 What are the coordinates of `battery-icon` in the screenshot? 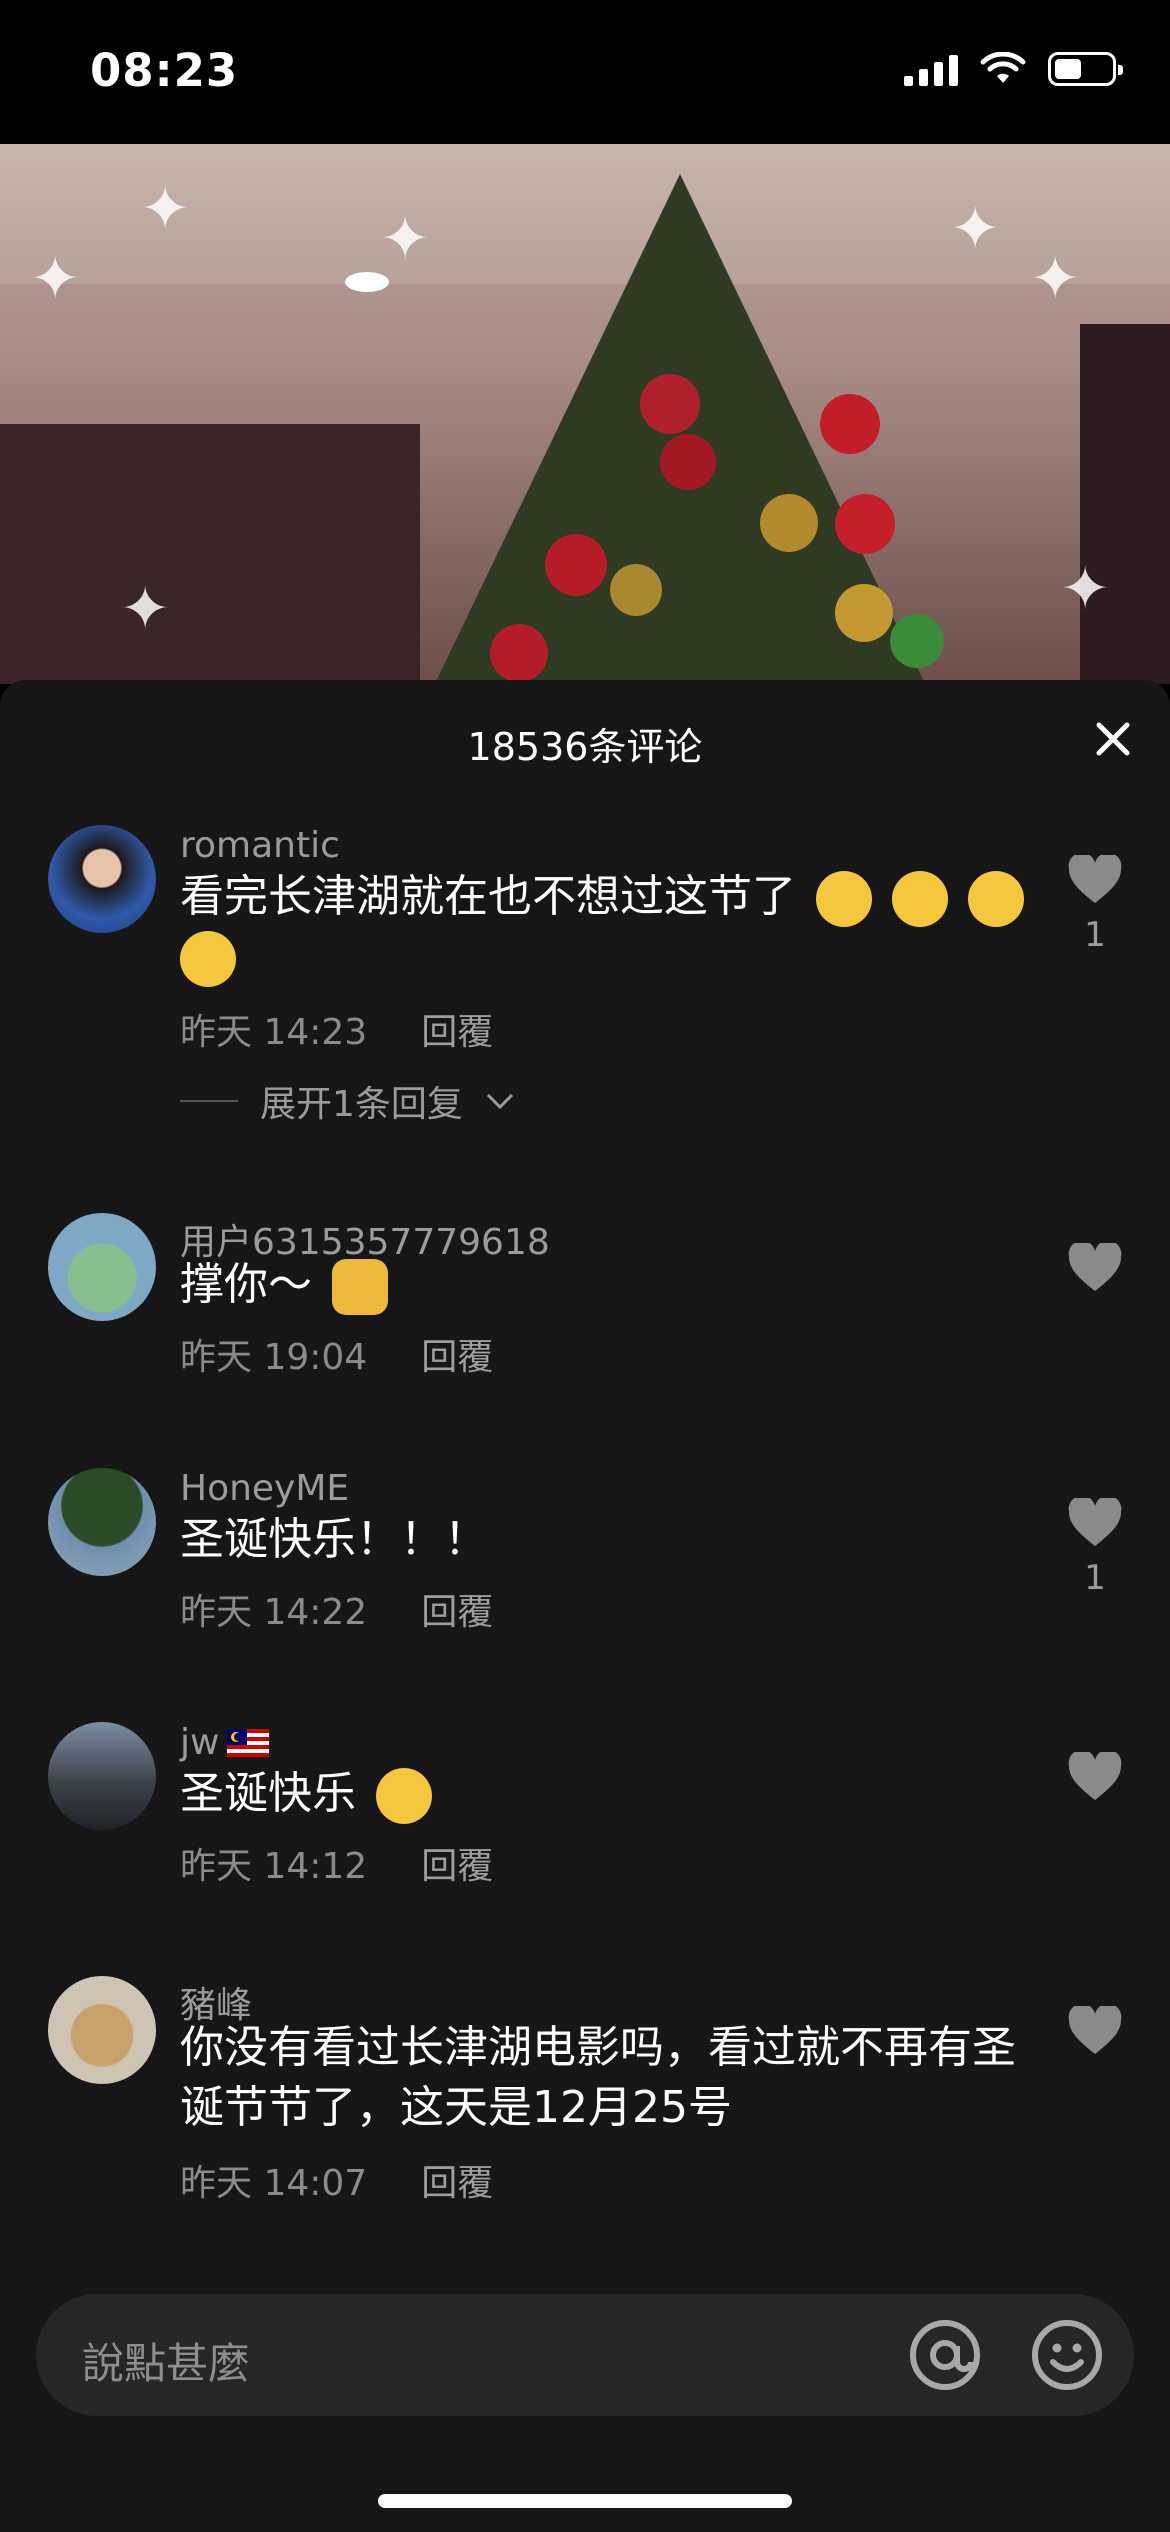 It's located at (1085, 69).